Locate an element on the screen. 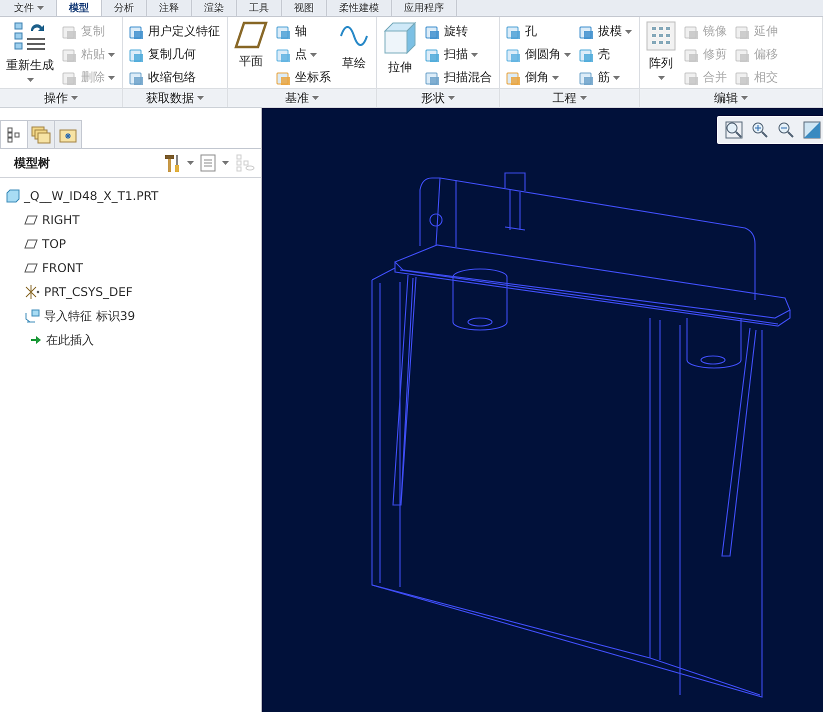  ribbon-button: 拉伸 is located at coordinates (400, 53).